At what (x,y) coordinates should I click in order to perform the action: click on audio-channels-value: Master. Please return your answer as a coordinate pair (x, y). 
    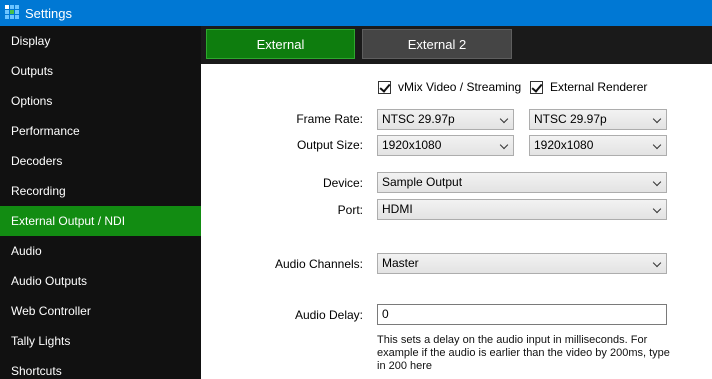
    Looking at the image, I should click on (400, 263).